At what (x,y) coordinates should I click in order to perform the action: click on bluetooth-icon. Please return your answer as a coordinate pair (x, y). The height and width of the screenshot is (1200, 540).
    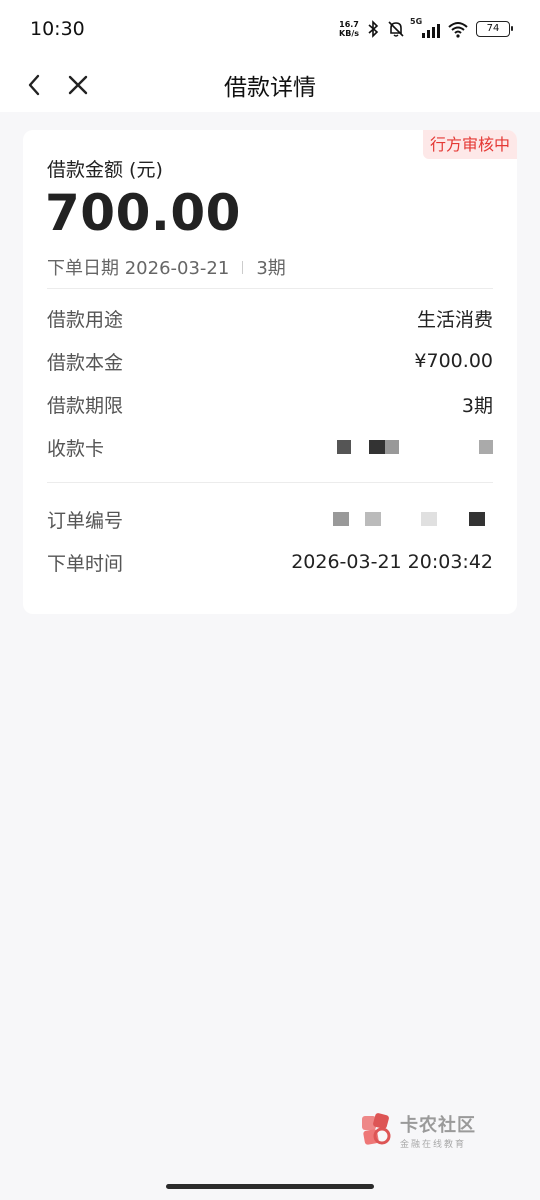
    Looking at the image, I should click on (373, 29).